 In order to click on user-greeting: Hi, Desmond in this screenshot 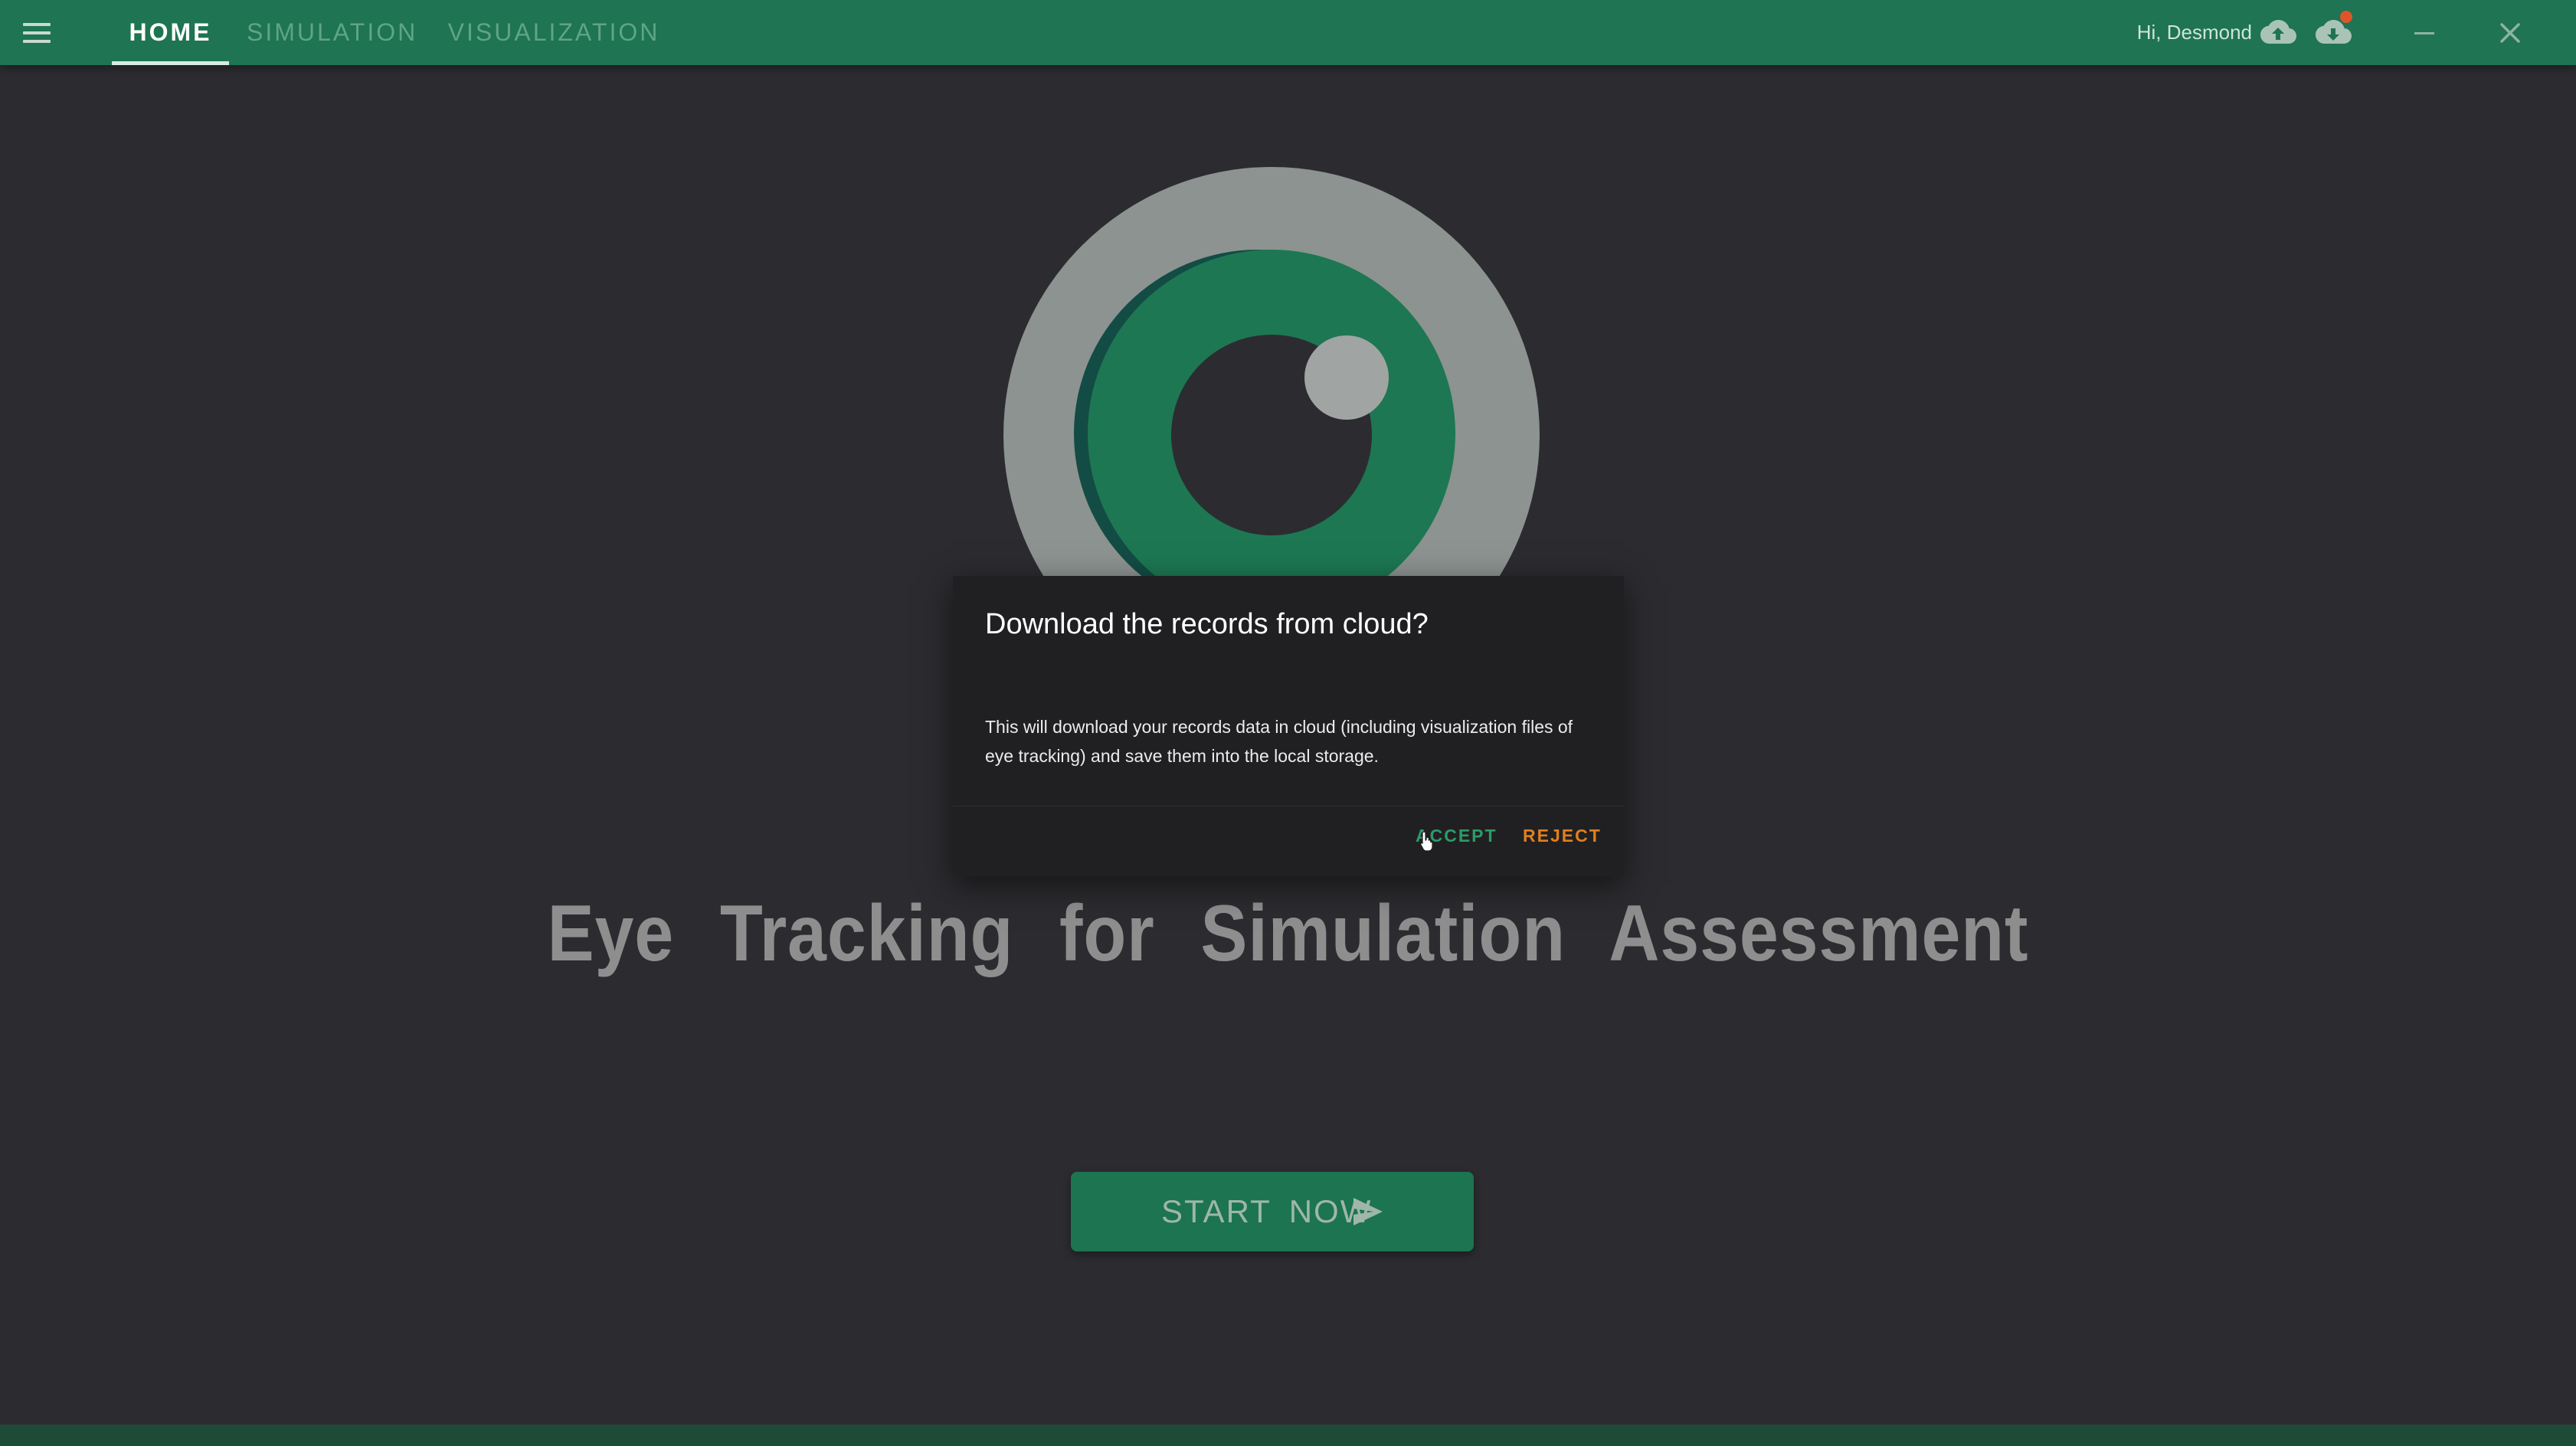, I will do `click(2194, 32)`.